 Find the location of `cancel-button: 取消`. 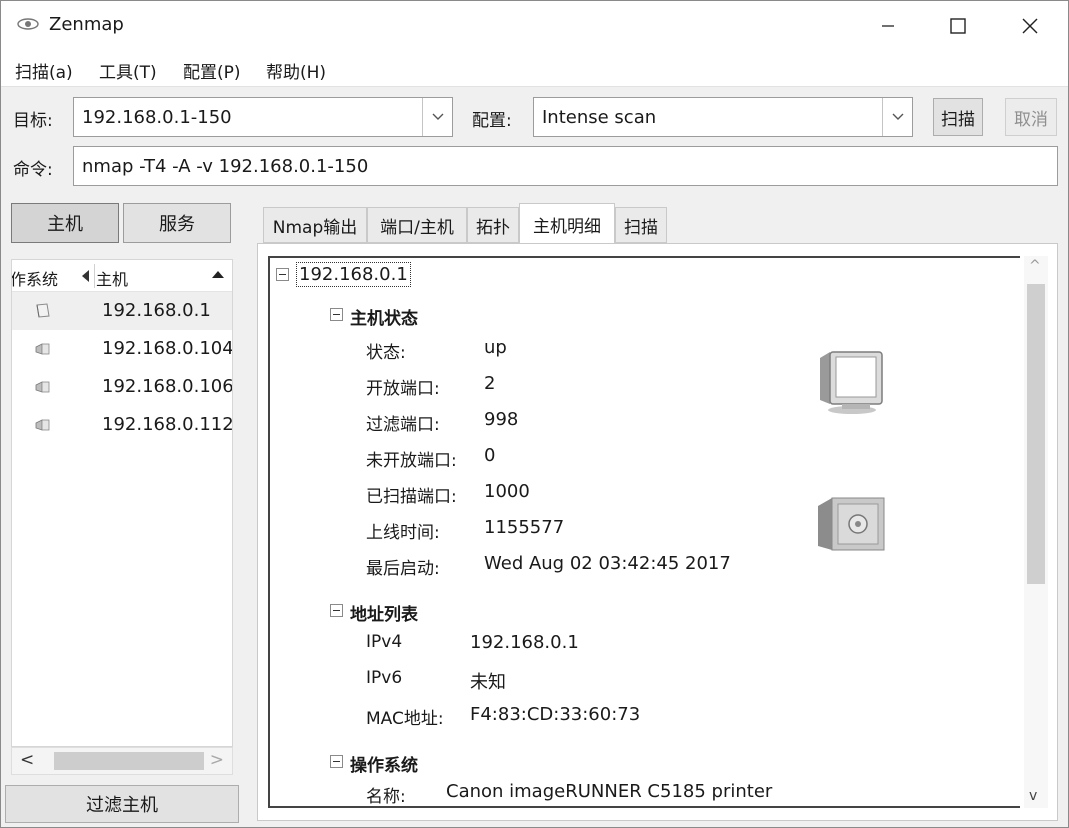

cancel-button: 取消 is located at coordinates (1031, 117).